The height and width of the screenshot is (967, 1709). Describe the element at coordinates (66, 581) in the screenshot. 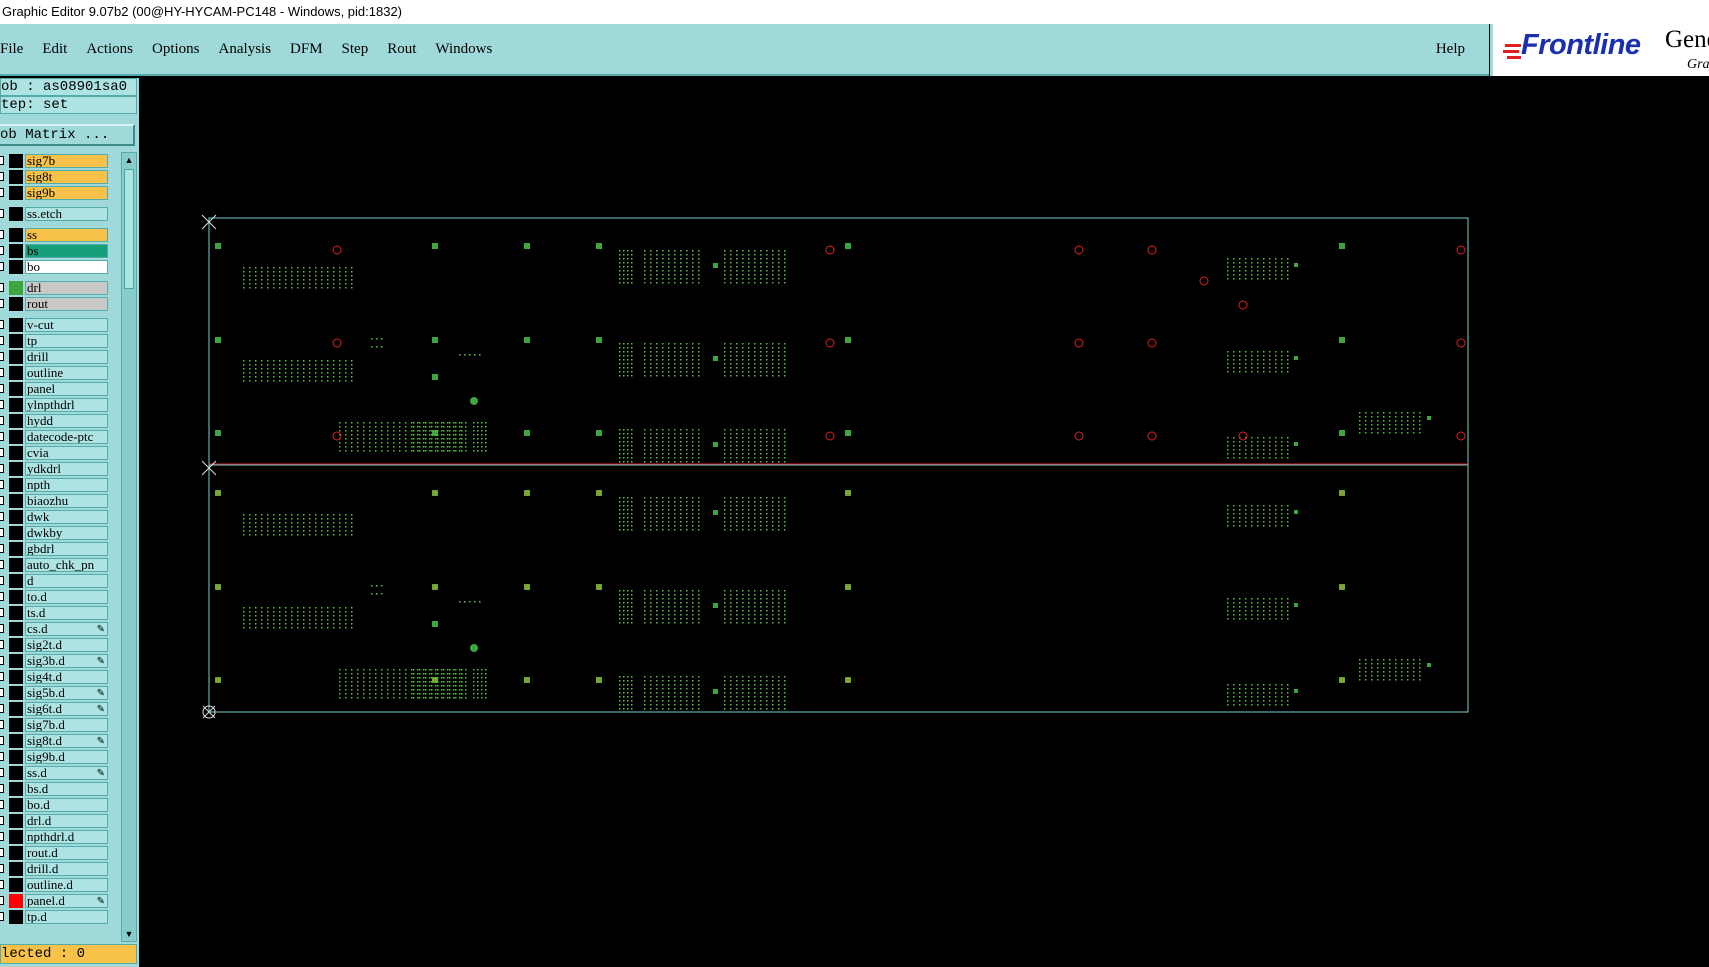

I see `layer-name: d` at that location.